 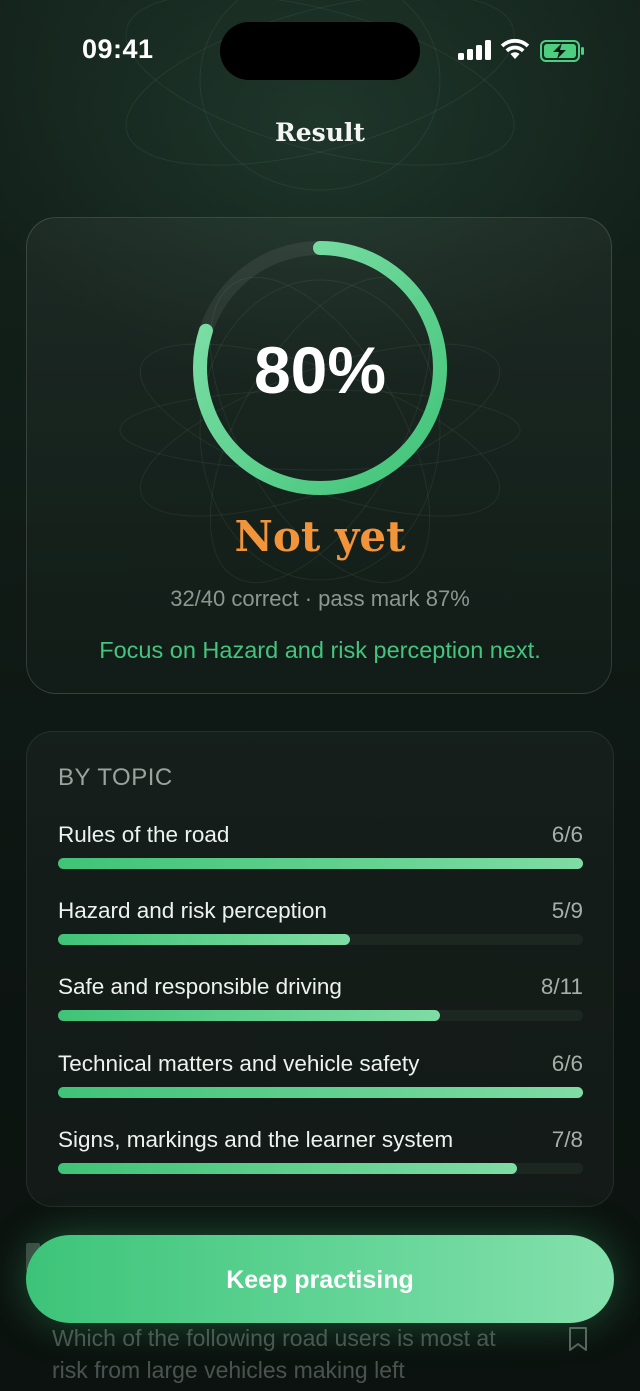 I want to click on wifi-icon, so click(x=515, y=48).